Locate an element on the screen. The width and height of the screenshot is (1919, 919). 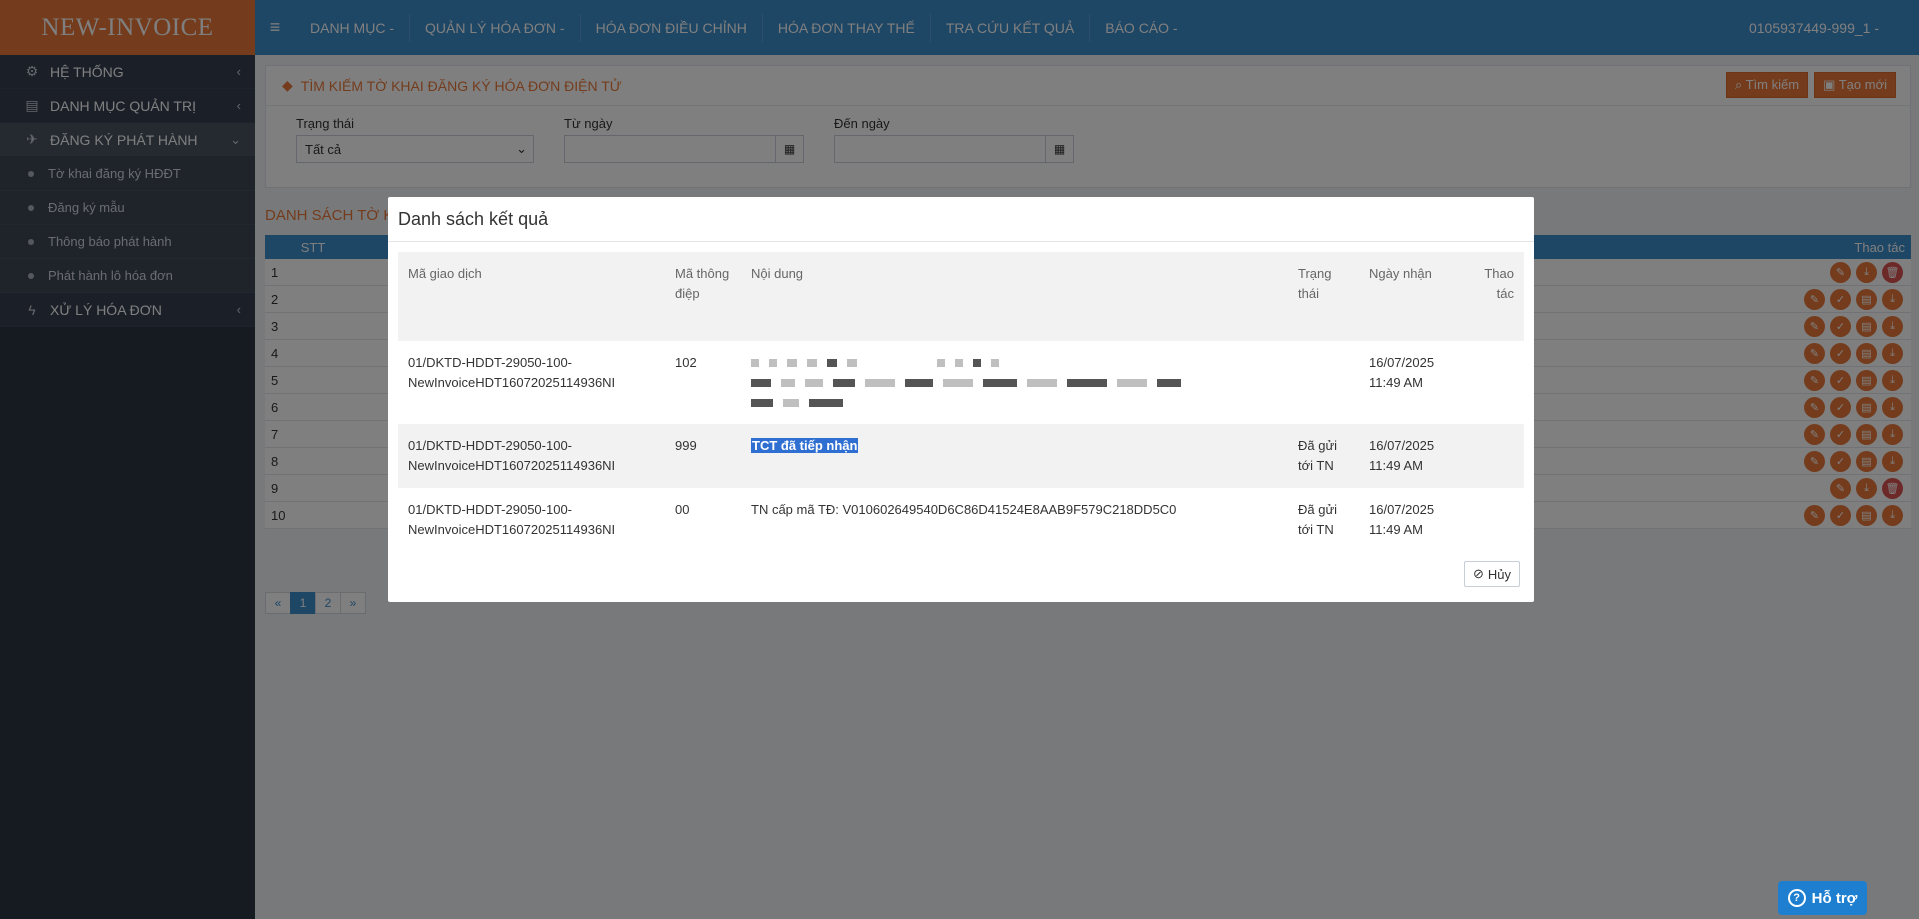
header-content: Nội dung is located at coordinates (777, 273).